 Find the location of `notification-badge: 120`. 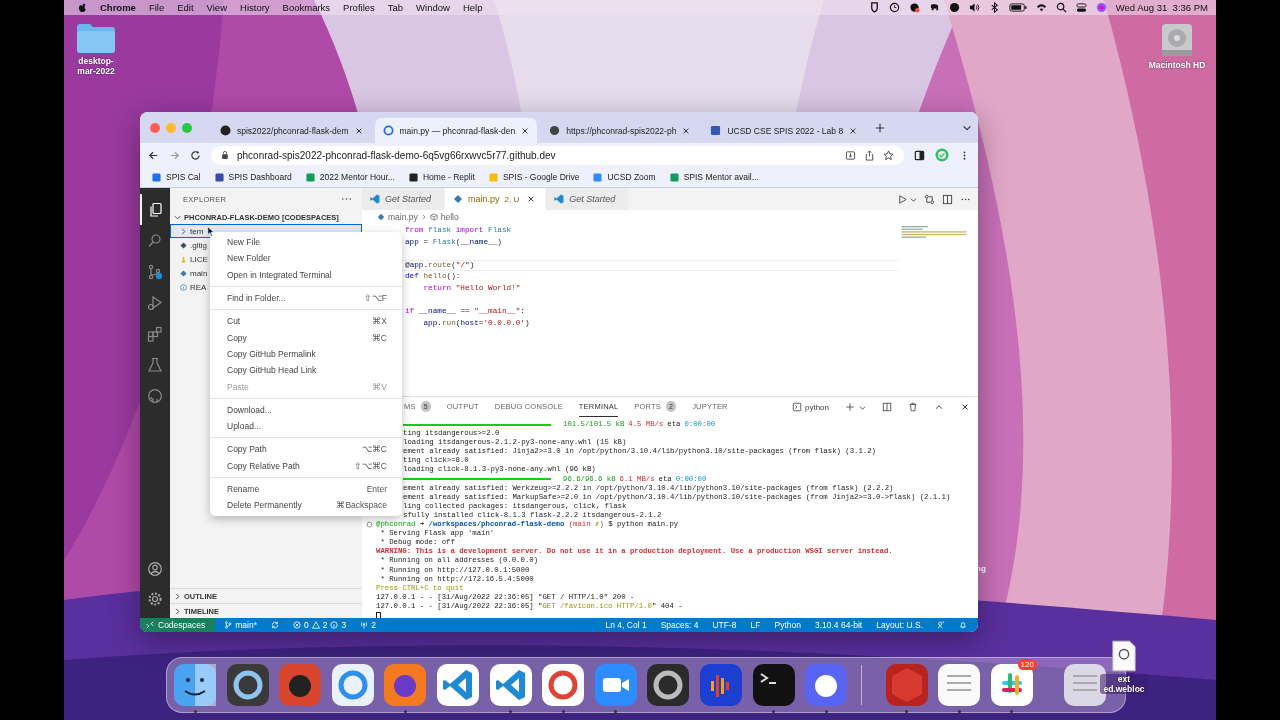

notification-badge: 120 is located at coordinates (1027, 664).